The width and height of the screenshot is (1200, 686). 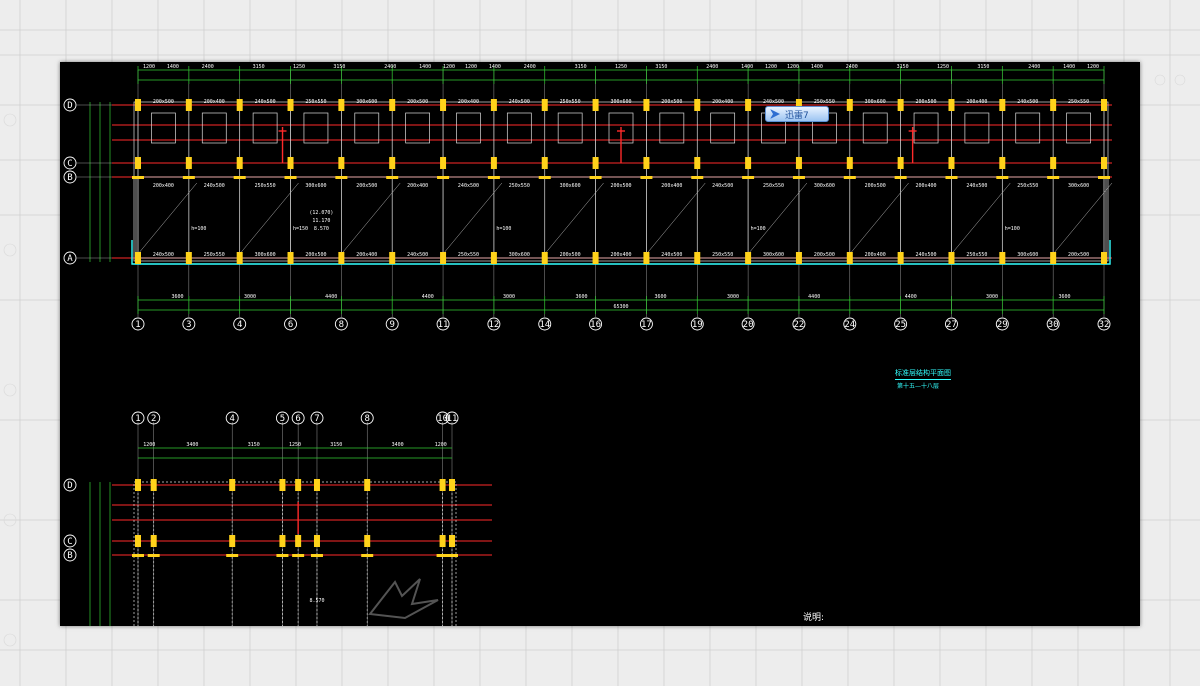 What do you see at coordinates (918, 386) in the screenshot?
I see `drawing-subtitle: 第十五—十八层` at bounding box center [918, 386].